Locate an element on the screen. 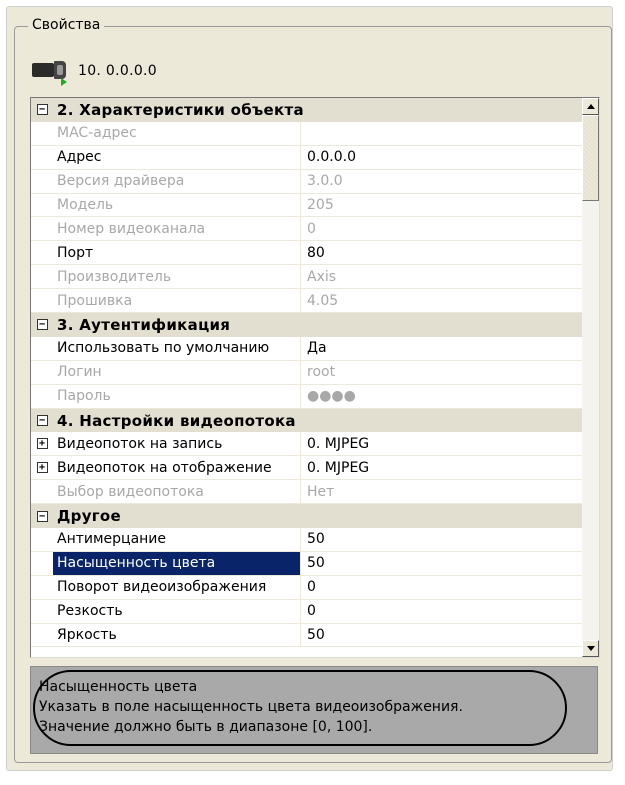  property-row: Антимерцание 50 is located at coordinates (306, 540).